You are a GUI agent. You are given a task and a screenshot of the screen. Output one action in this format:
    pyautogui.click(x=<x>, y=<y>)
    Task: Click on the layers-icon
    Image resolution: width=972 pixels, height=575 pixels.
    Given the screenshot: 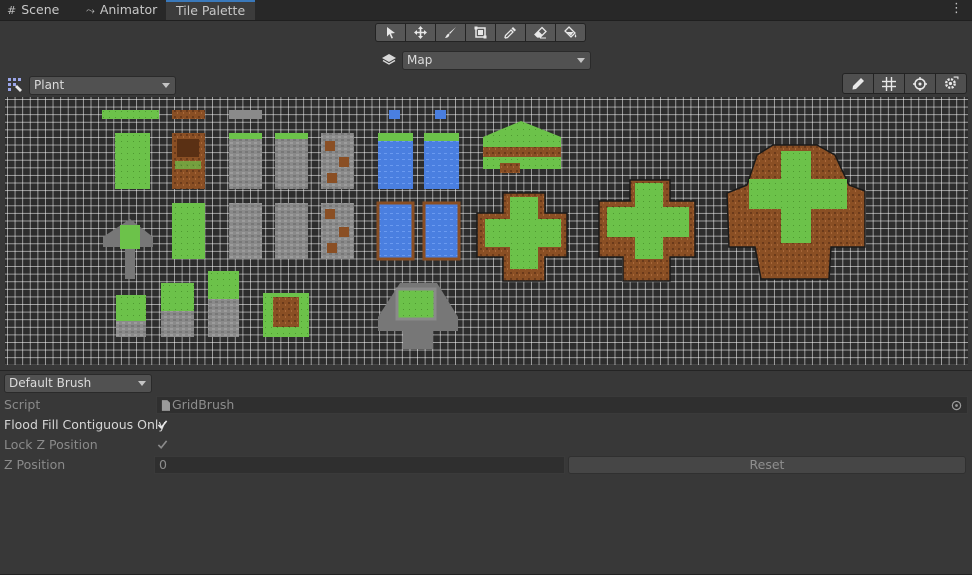 What is the action you would take?
    pyautogui.click(x=389, y=59)
    